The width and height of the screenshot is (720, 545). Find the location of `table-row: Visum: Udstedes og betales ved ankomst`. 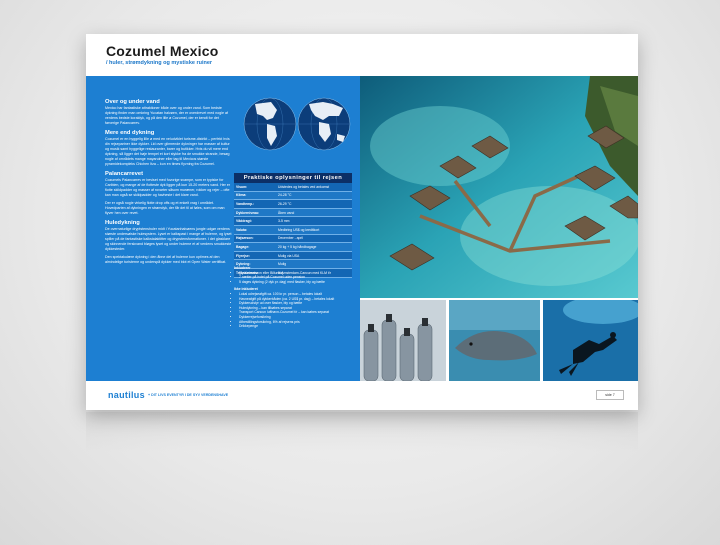

table-row: Visum: Udstedes og betales ved ankomst is located at coordinates (293, 187).